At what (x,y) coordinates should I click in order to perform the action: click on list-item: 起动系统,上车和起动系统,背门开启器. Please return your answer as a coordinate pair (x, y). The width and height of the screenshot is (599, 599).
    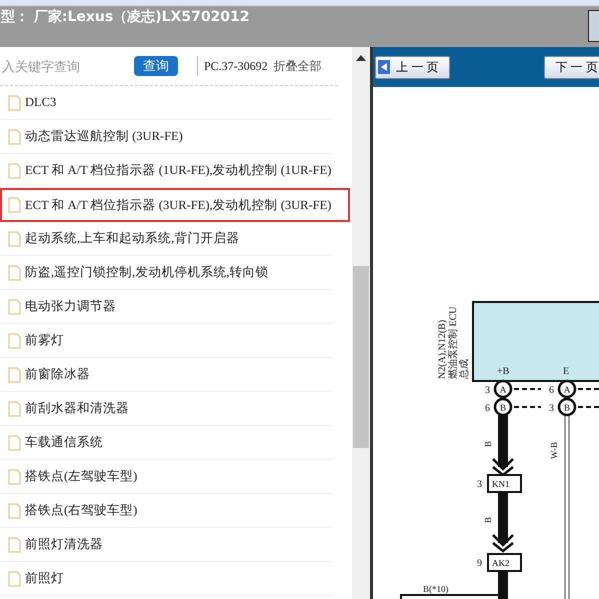
    Looking at the image, I should click on (166, 239).